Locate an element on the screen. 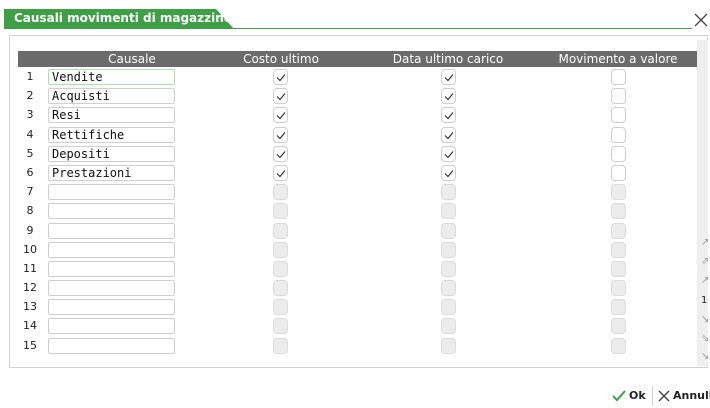  table-row: 1 Vendite is located at coordinates (357, 76).